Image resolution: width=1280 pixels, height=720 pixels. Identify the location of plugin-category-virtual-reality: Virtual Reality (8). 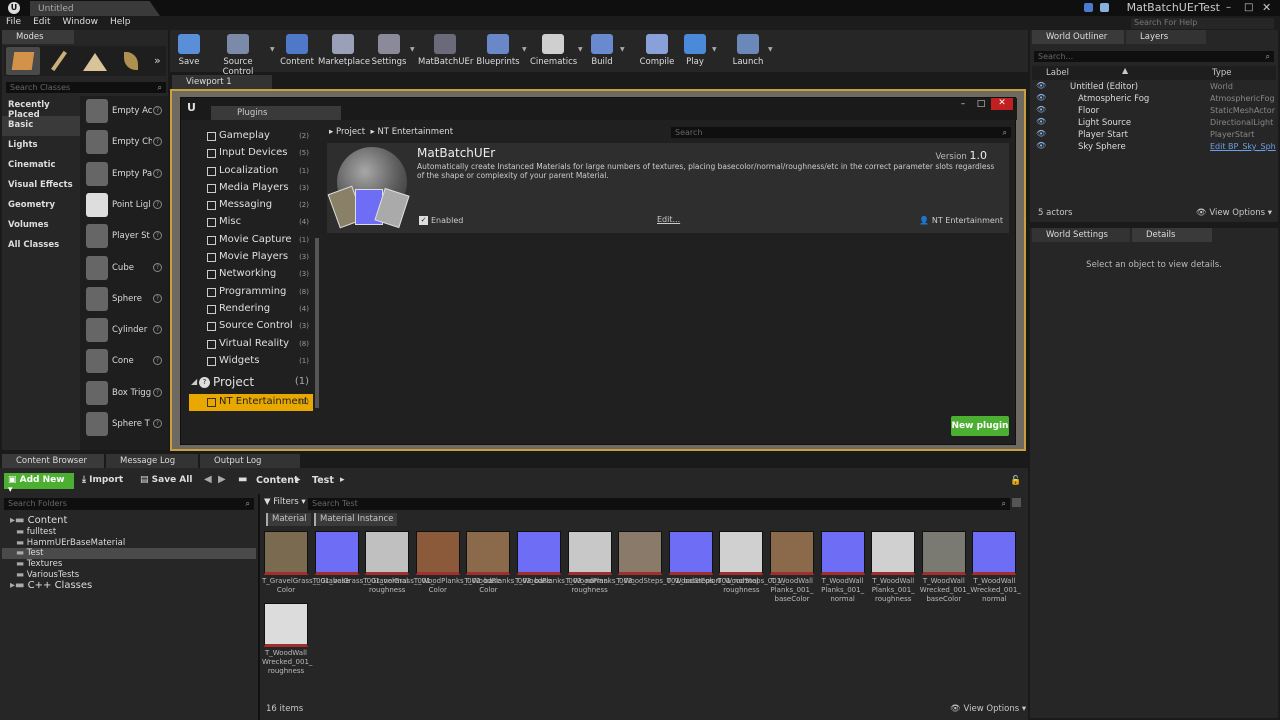
(251, 344).